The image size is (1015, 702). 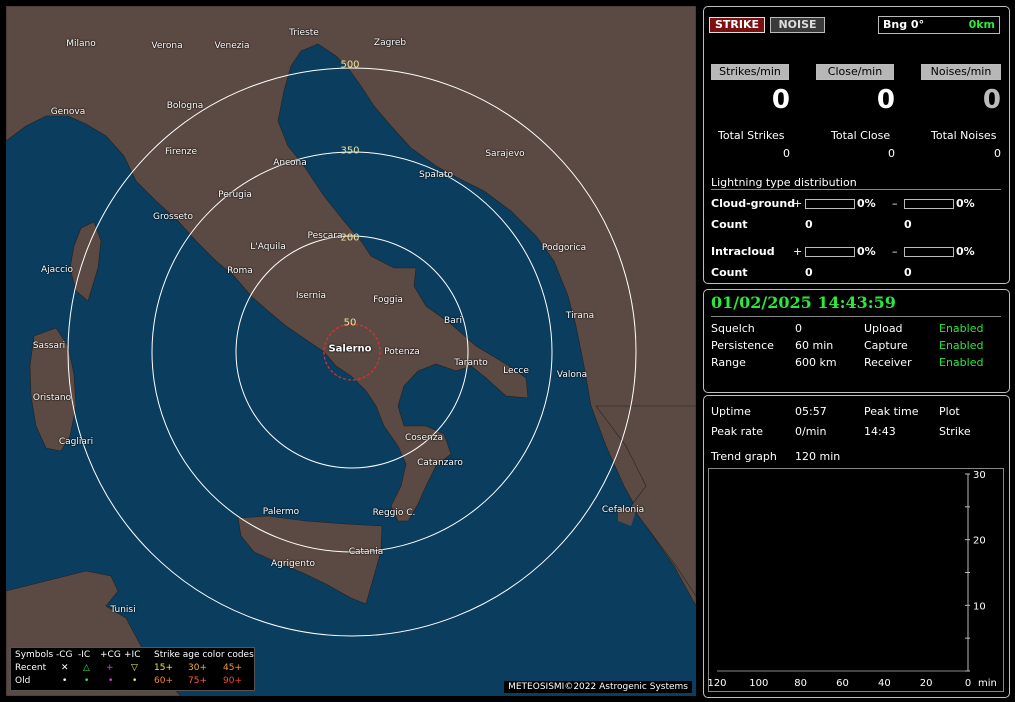 I want to click on city-label: Pescara, so click(x=325, y=236).